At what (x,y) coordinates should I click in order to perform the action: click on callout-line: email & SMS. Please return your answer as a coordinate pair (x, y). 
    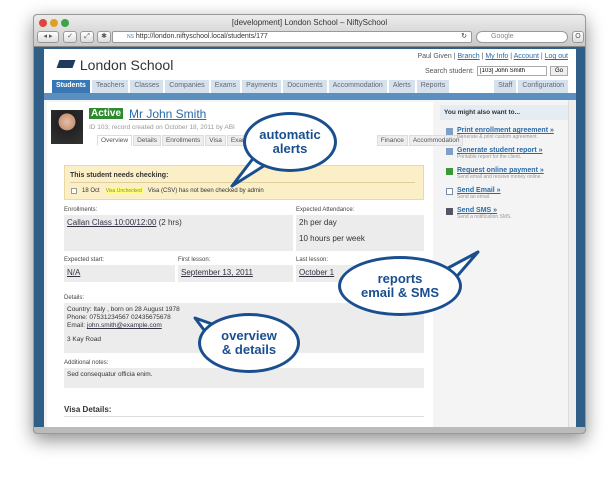
    Looking at the image, I should click on (400, 292).